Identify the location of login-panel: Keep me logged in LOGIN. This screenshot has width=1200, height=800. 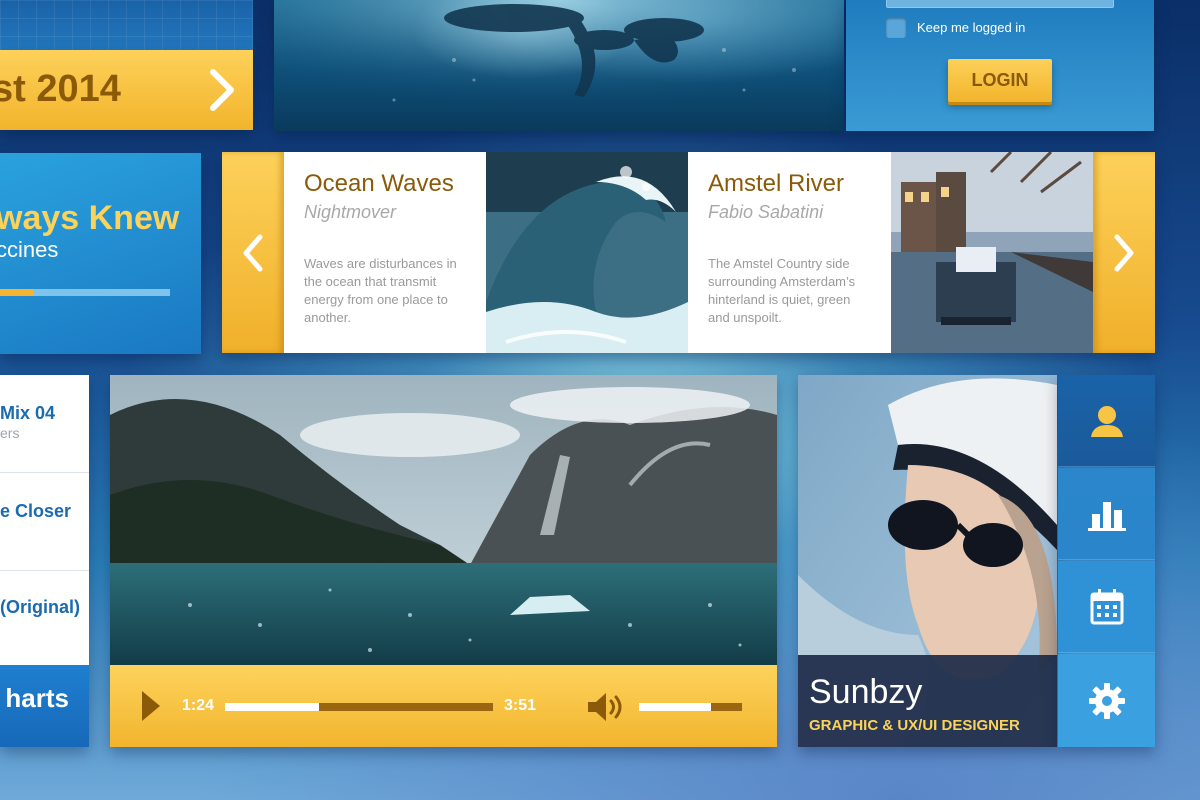
(1000, 65).